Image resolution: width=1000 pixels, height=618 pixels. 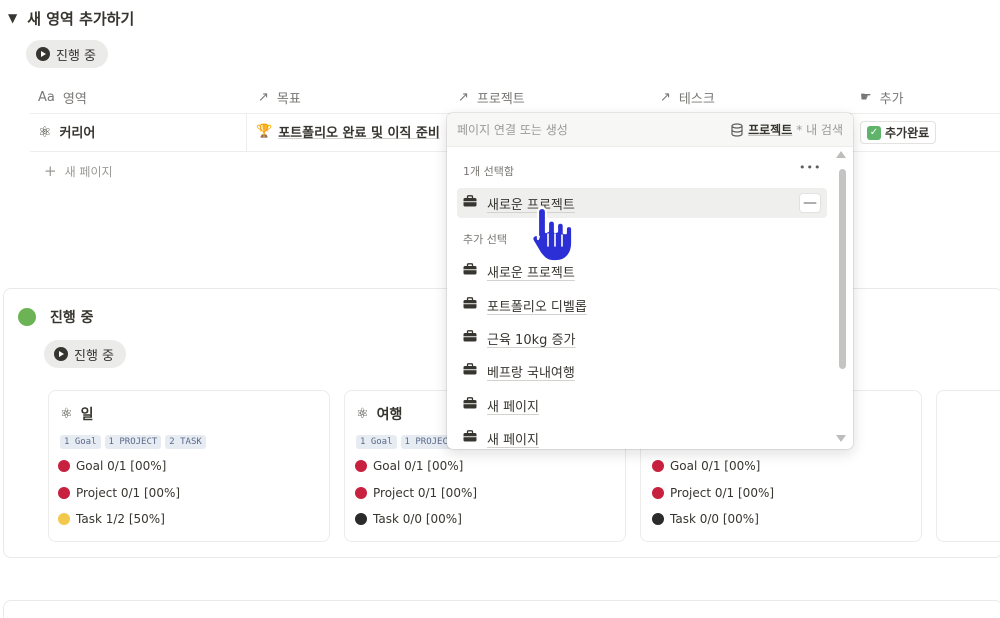 What do you see at coordinates (12, 18) in the screenshot?
I see `collapse-toggle-icon: ▼` at bounding box center [12, 18].